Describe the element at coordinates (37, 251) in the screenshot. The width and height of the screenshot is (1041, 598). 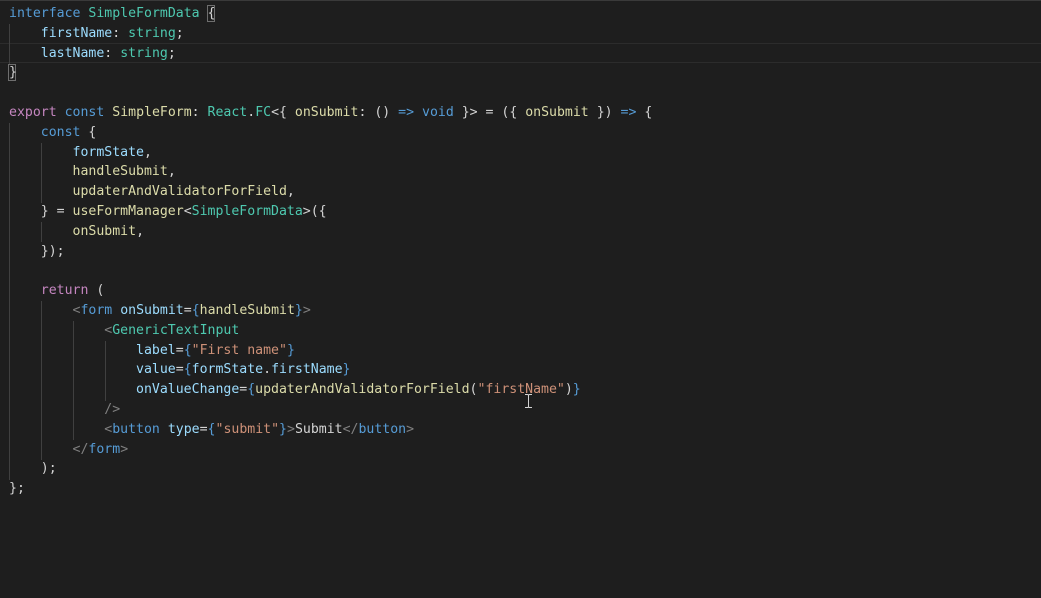
I see `code-token: });` at that location.